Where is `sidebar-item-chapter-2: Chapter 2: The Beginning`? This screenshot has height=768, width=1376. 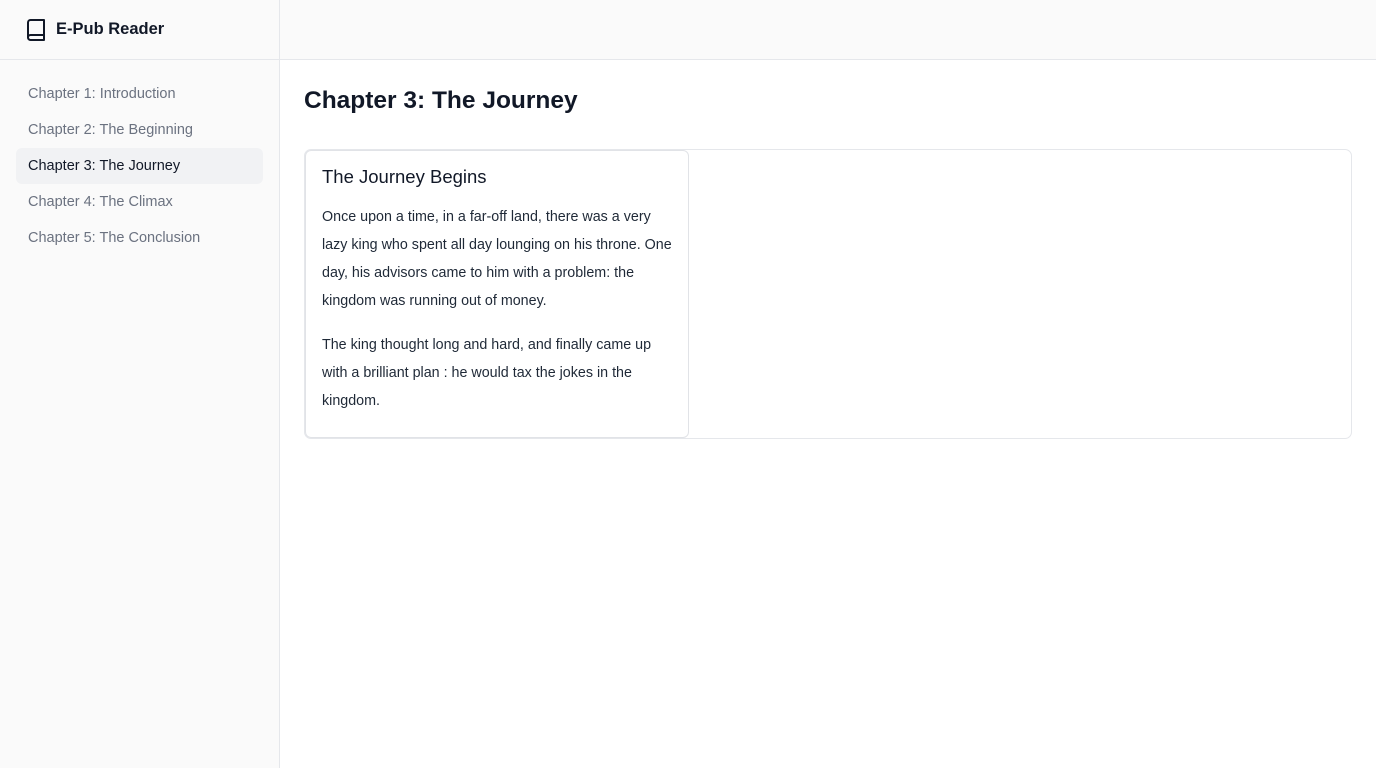
sidebar-item-chapter-2: Chapter 2: The Beginning is located at coordinates (139, 130).